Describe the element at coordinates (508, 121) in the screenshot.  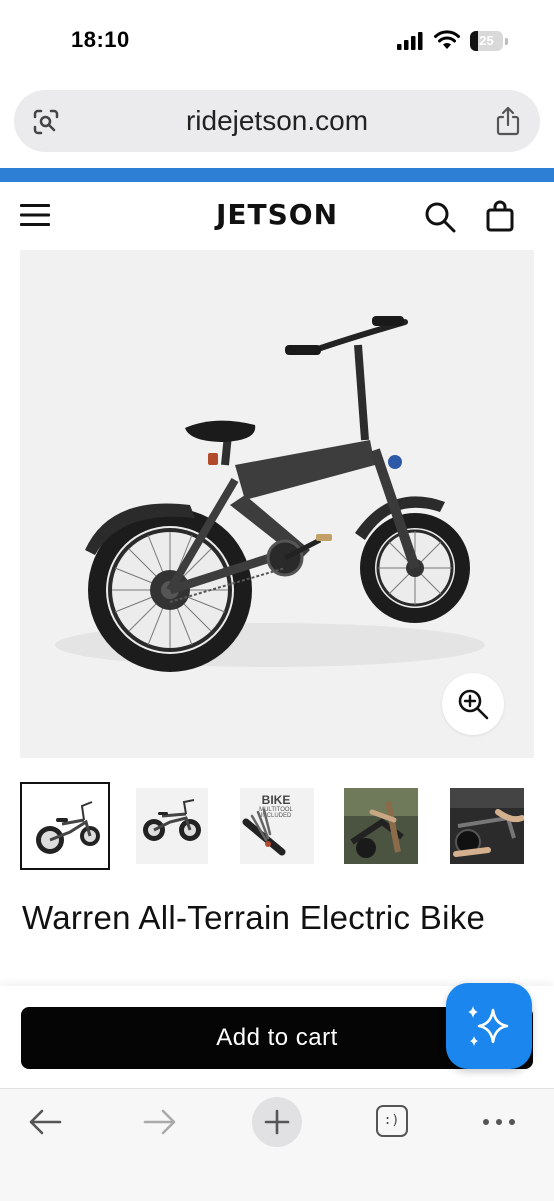
I see `share-icon` at that location.